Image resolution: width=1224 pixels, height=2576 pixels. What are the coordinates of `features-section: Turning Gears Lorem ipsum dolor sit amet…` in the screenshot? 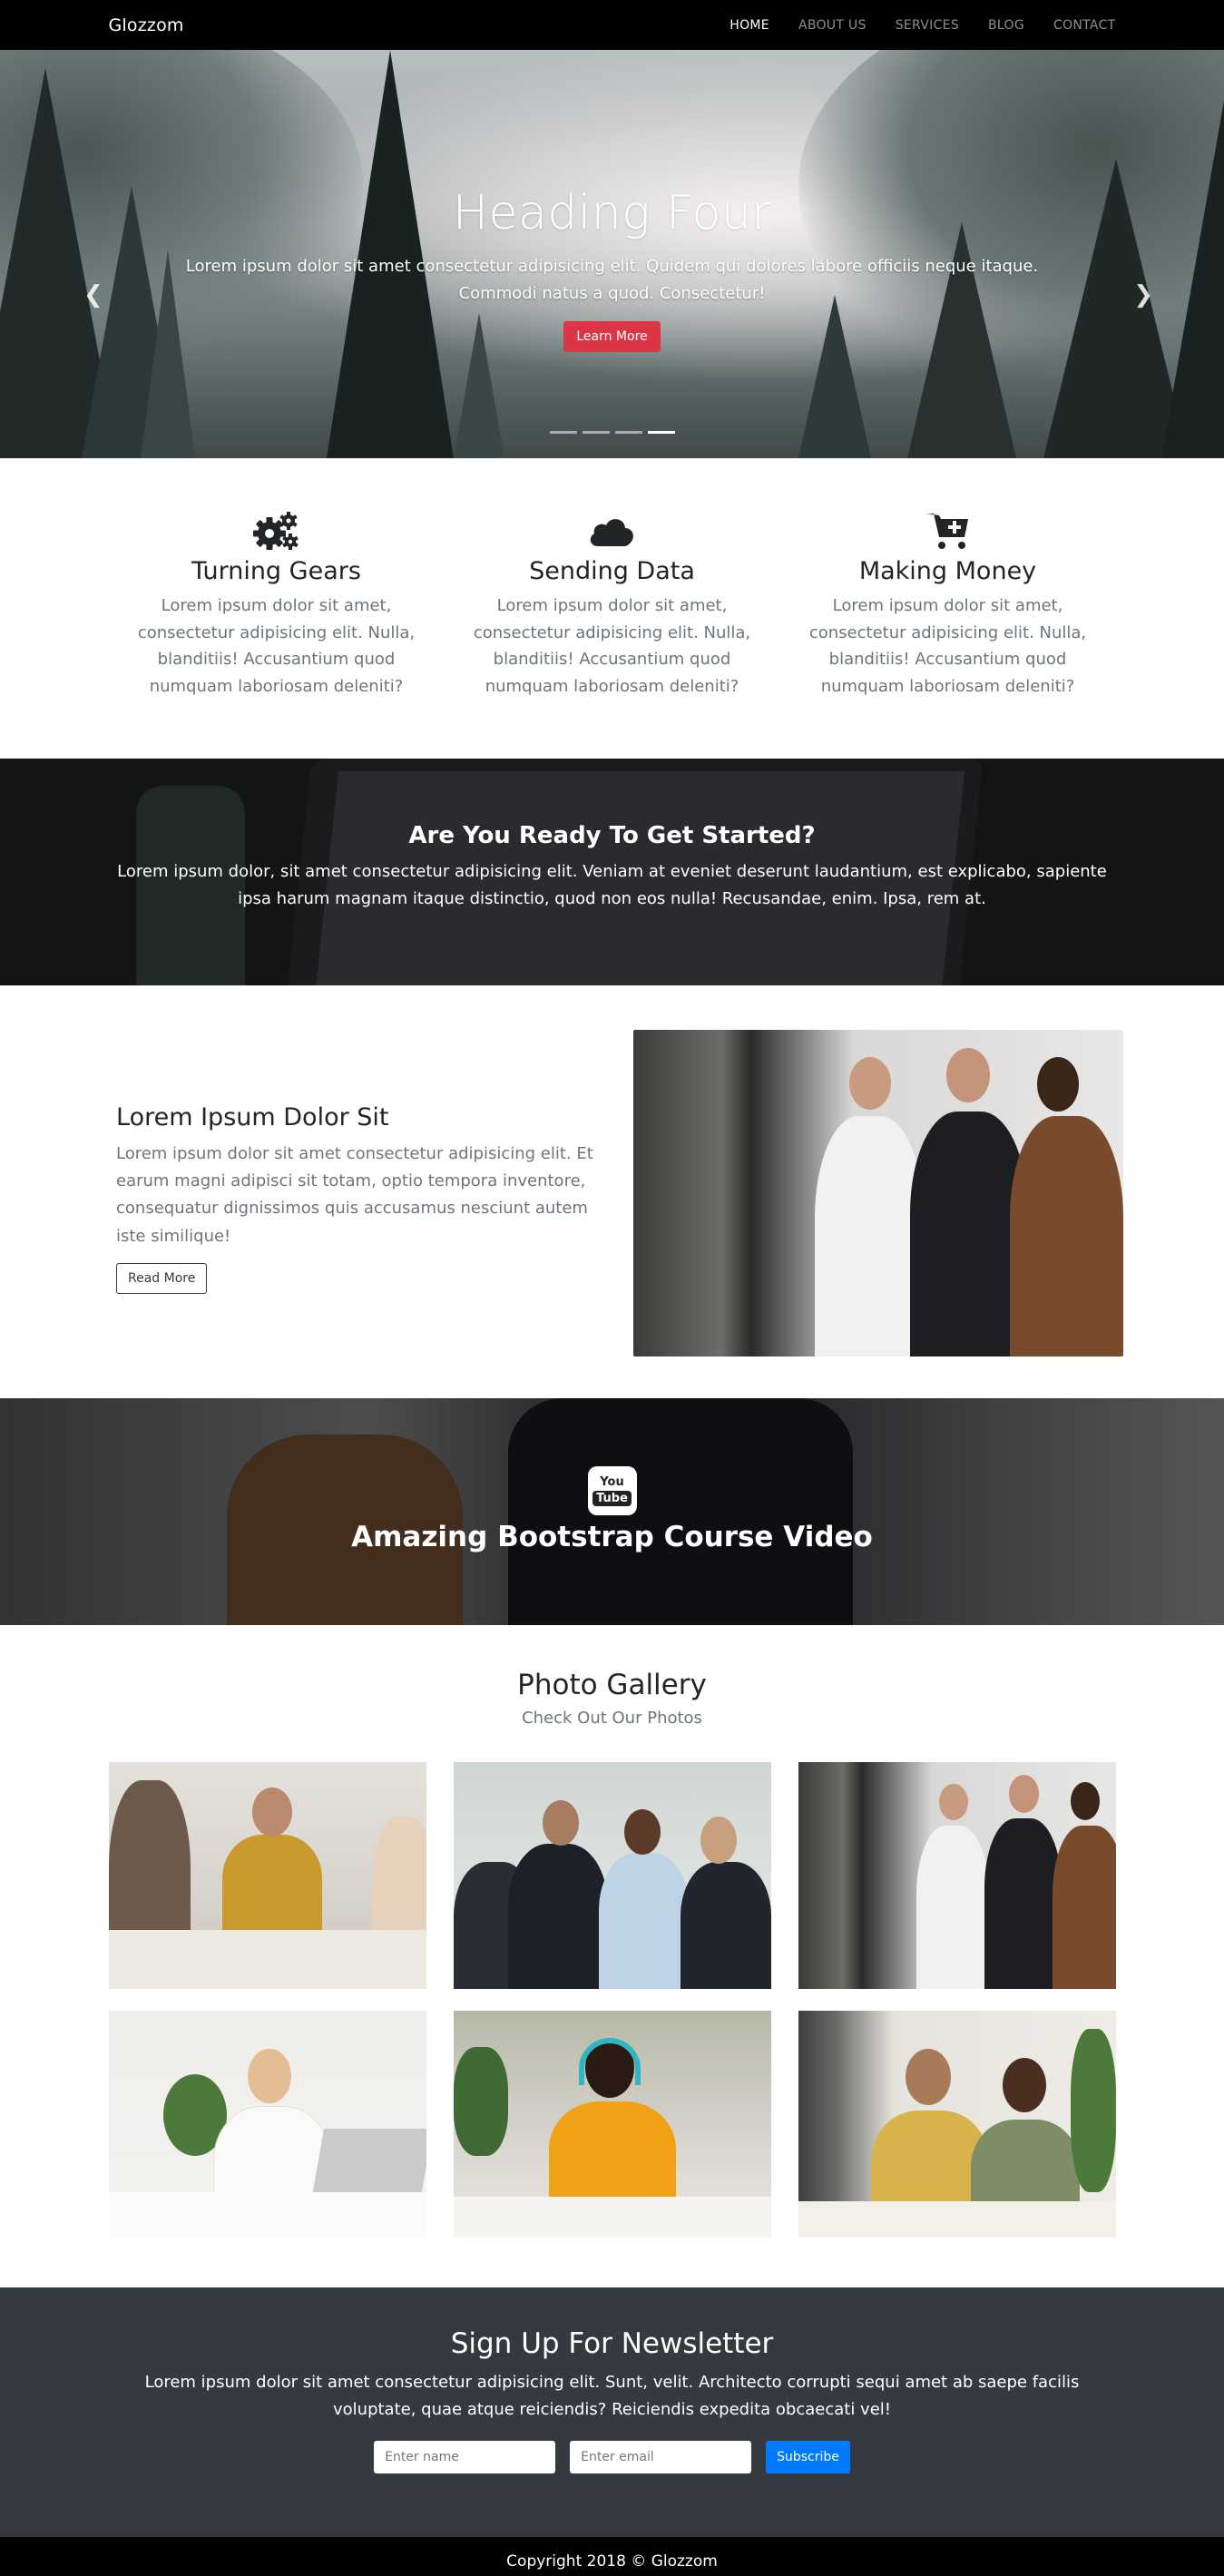 It's located at (612, 608).